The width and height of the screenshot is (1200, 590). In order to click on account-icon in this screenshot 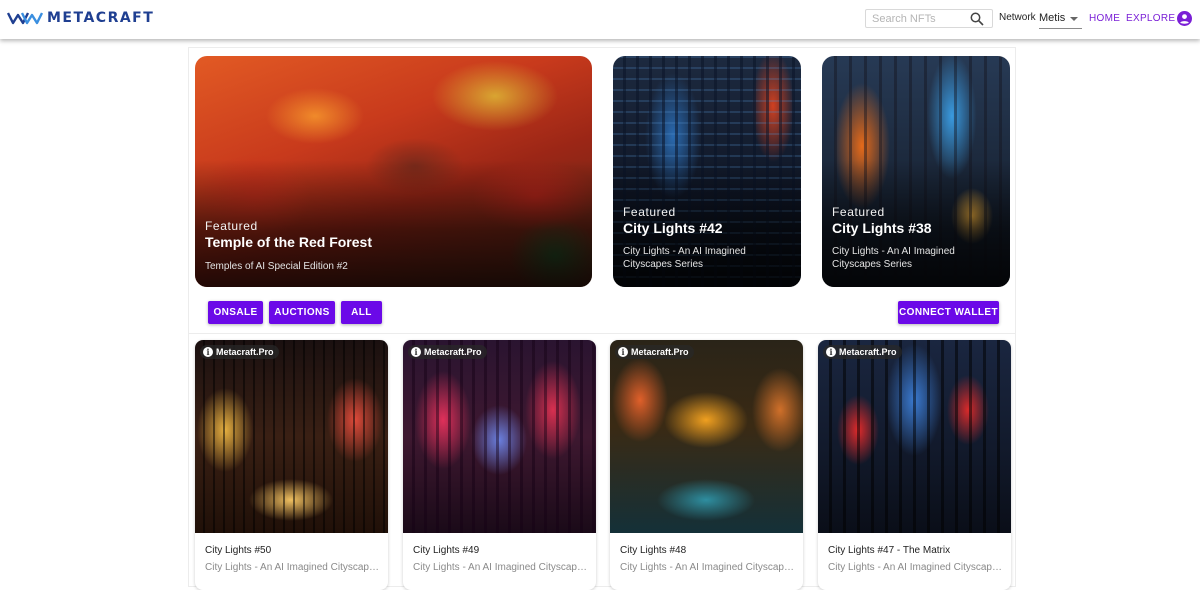, I will do `click(1184, 18)`.